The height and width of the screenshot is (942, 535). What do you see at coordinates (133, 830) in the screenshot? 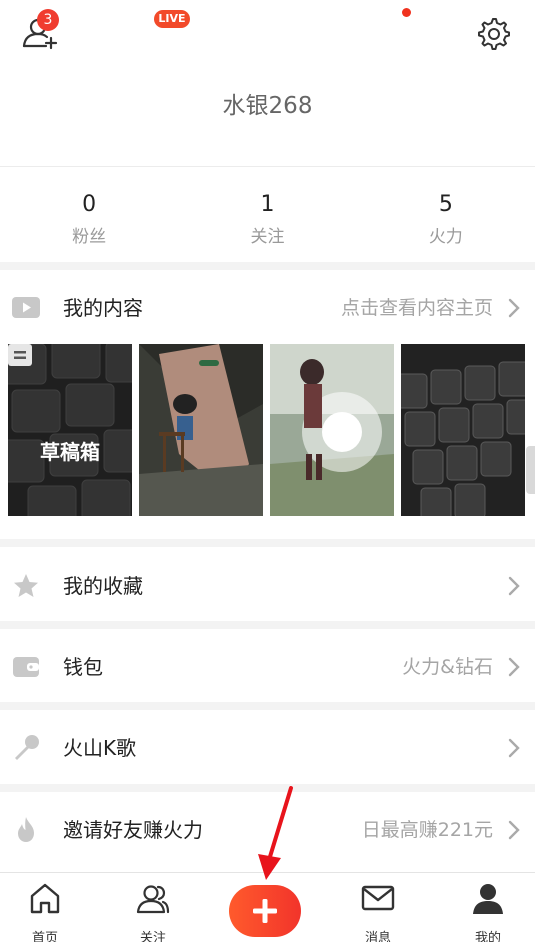
I see `row-title: 邀请好友赚火力` at bounding box center [133, 830].